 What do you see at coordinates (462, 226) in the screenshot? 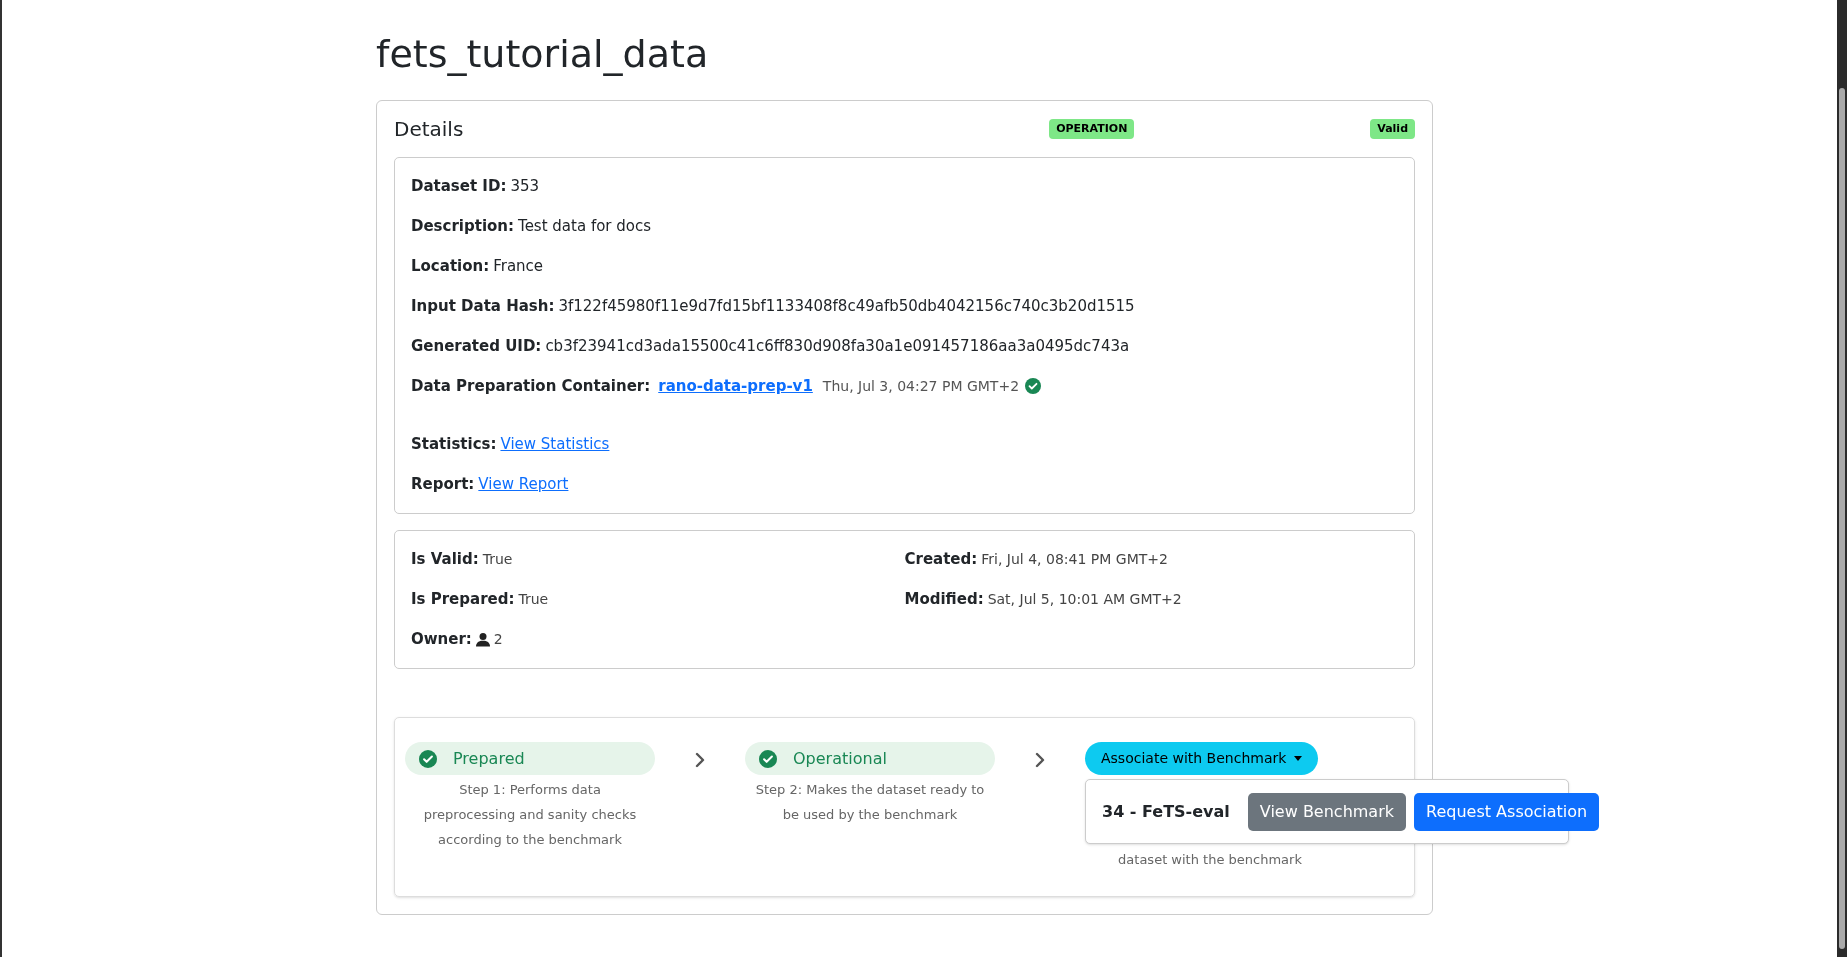
I see `field-label: Description:` at bounding box center [462, 226].